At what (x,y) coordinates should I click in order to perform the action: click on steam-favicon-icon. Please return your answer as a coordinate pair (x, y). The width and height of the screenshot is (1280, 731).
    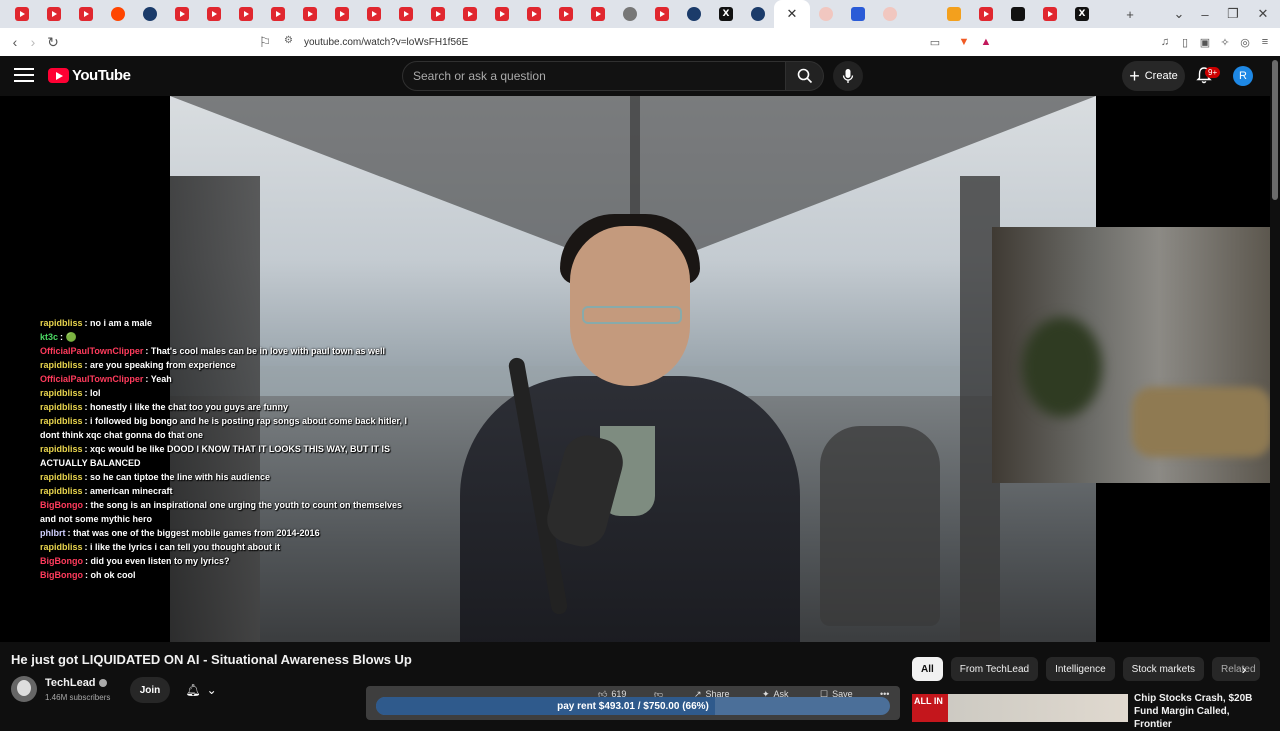
    Looking at the image, I should click on (150, 14).